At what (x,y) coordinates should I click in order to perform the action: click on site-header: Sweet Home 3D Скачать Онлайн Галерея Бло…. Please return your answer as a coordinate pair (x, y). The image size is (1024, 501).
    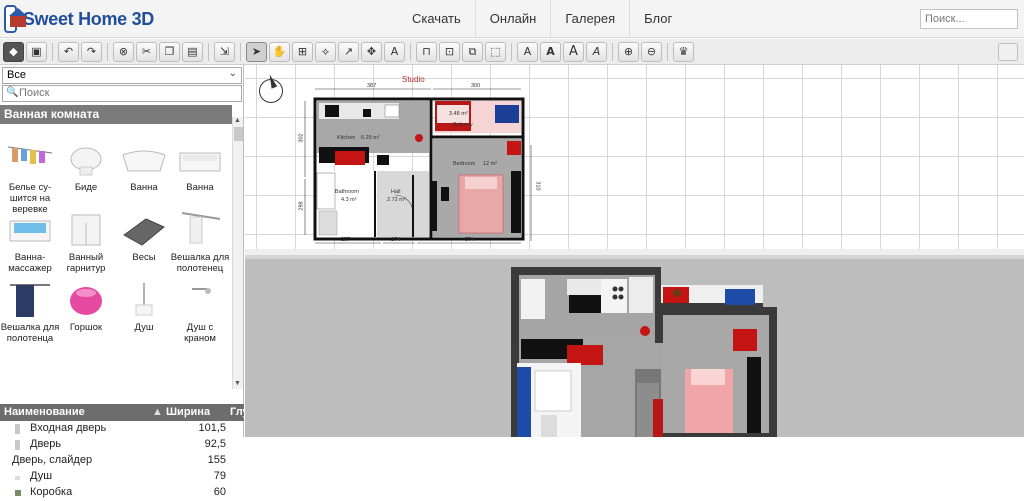
    Looking at the image, I should click on (512, 19).